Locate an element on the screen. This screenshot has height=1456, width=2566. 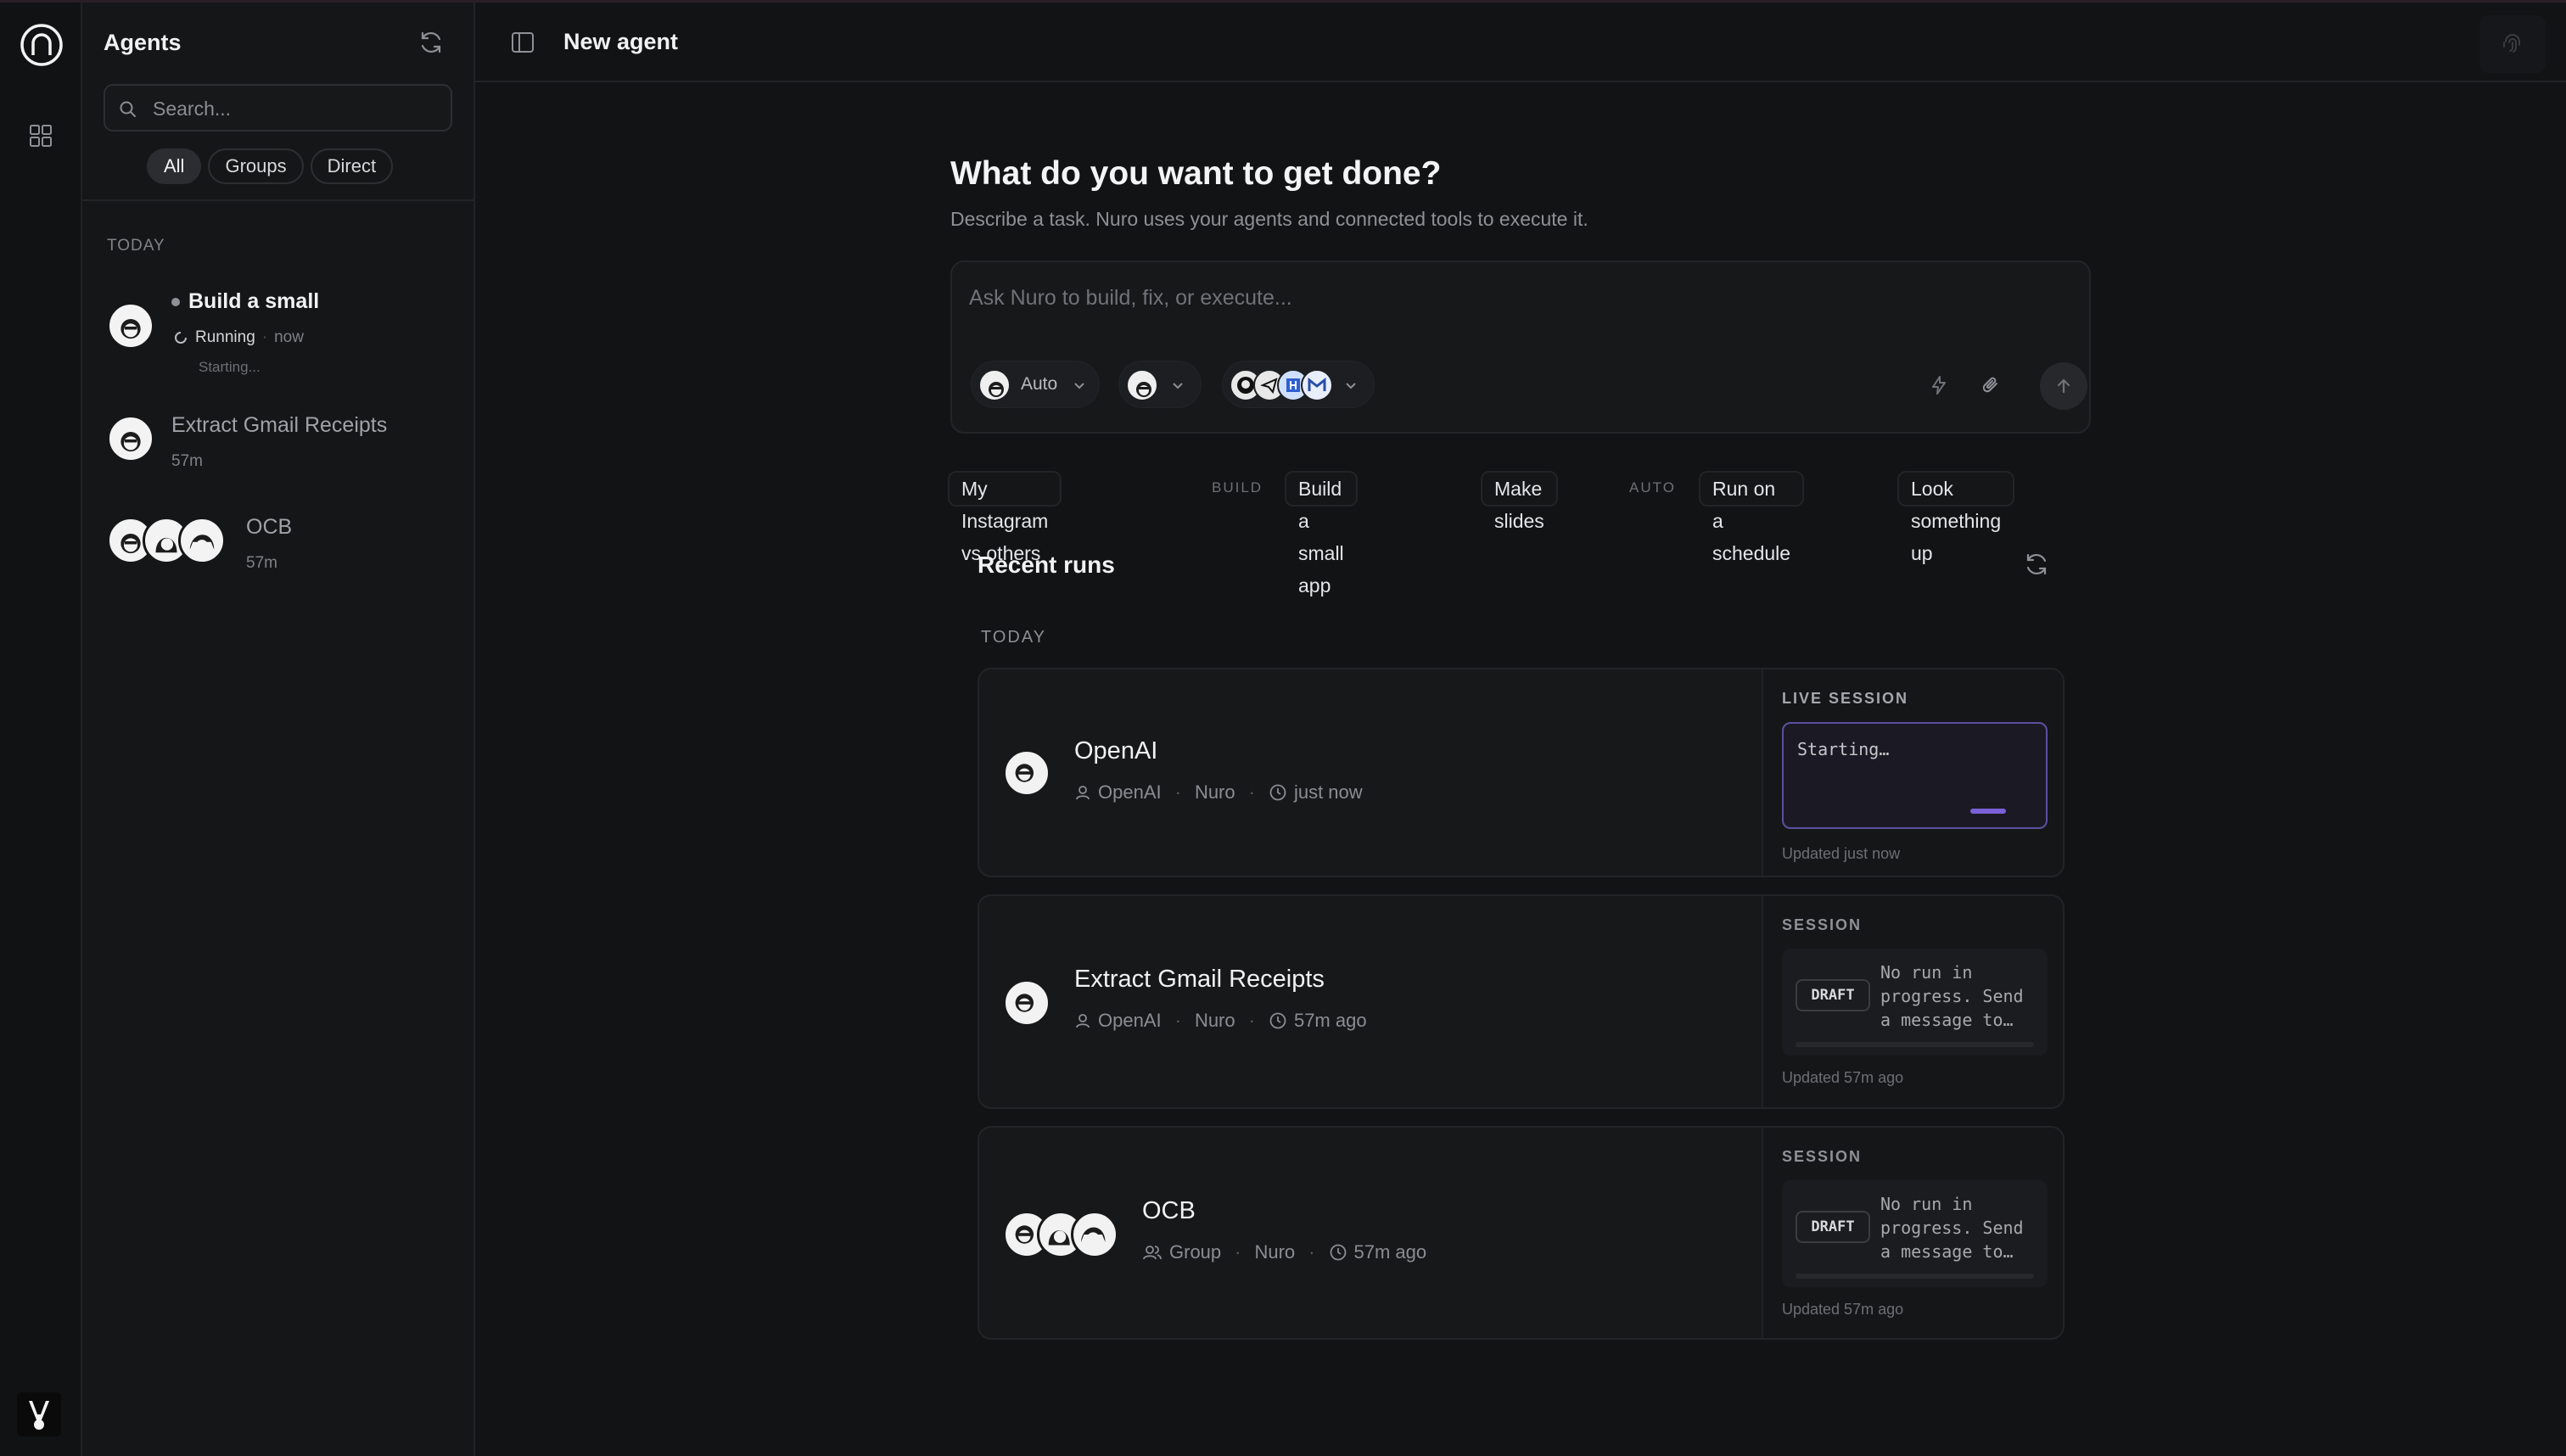
app-rail is located at coordinates (41, 729).